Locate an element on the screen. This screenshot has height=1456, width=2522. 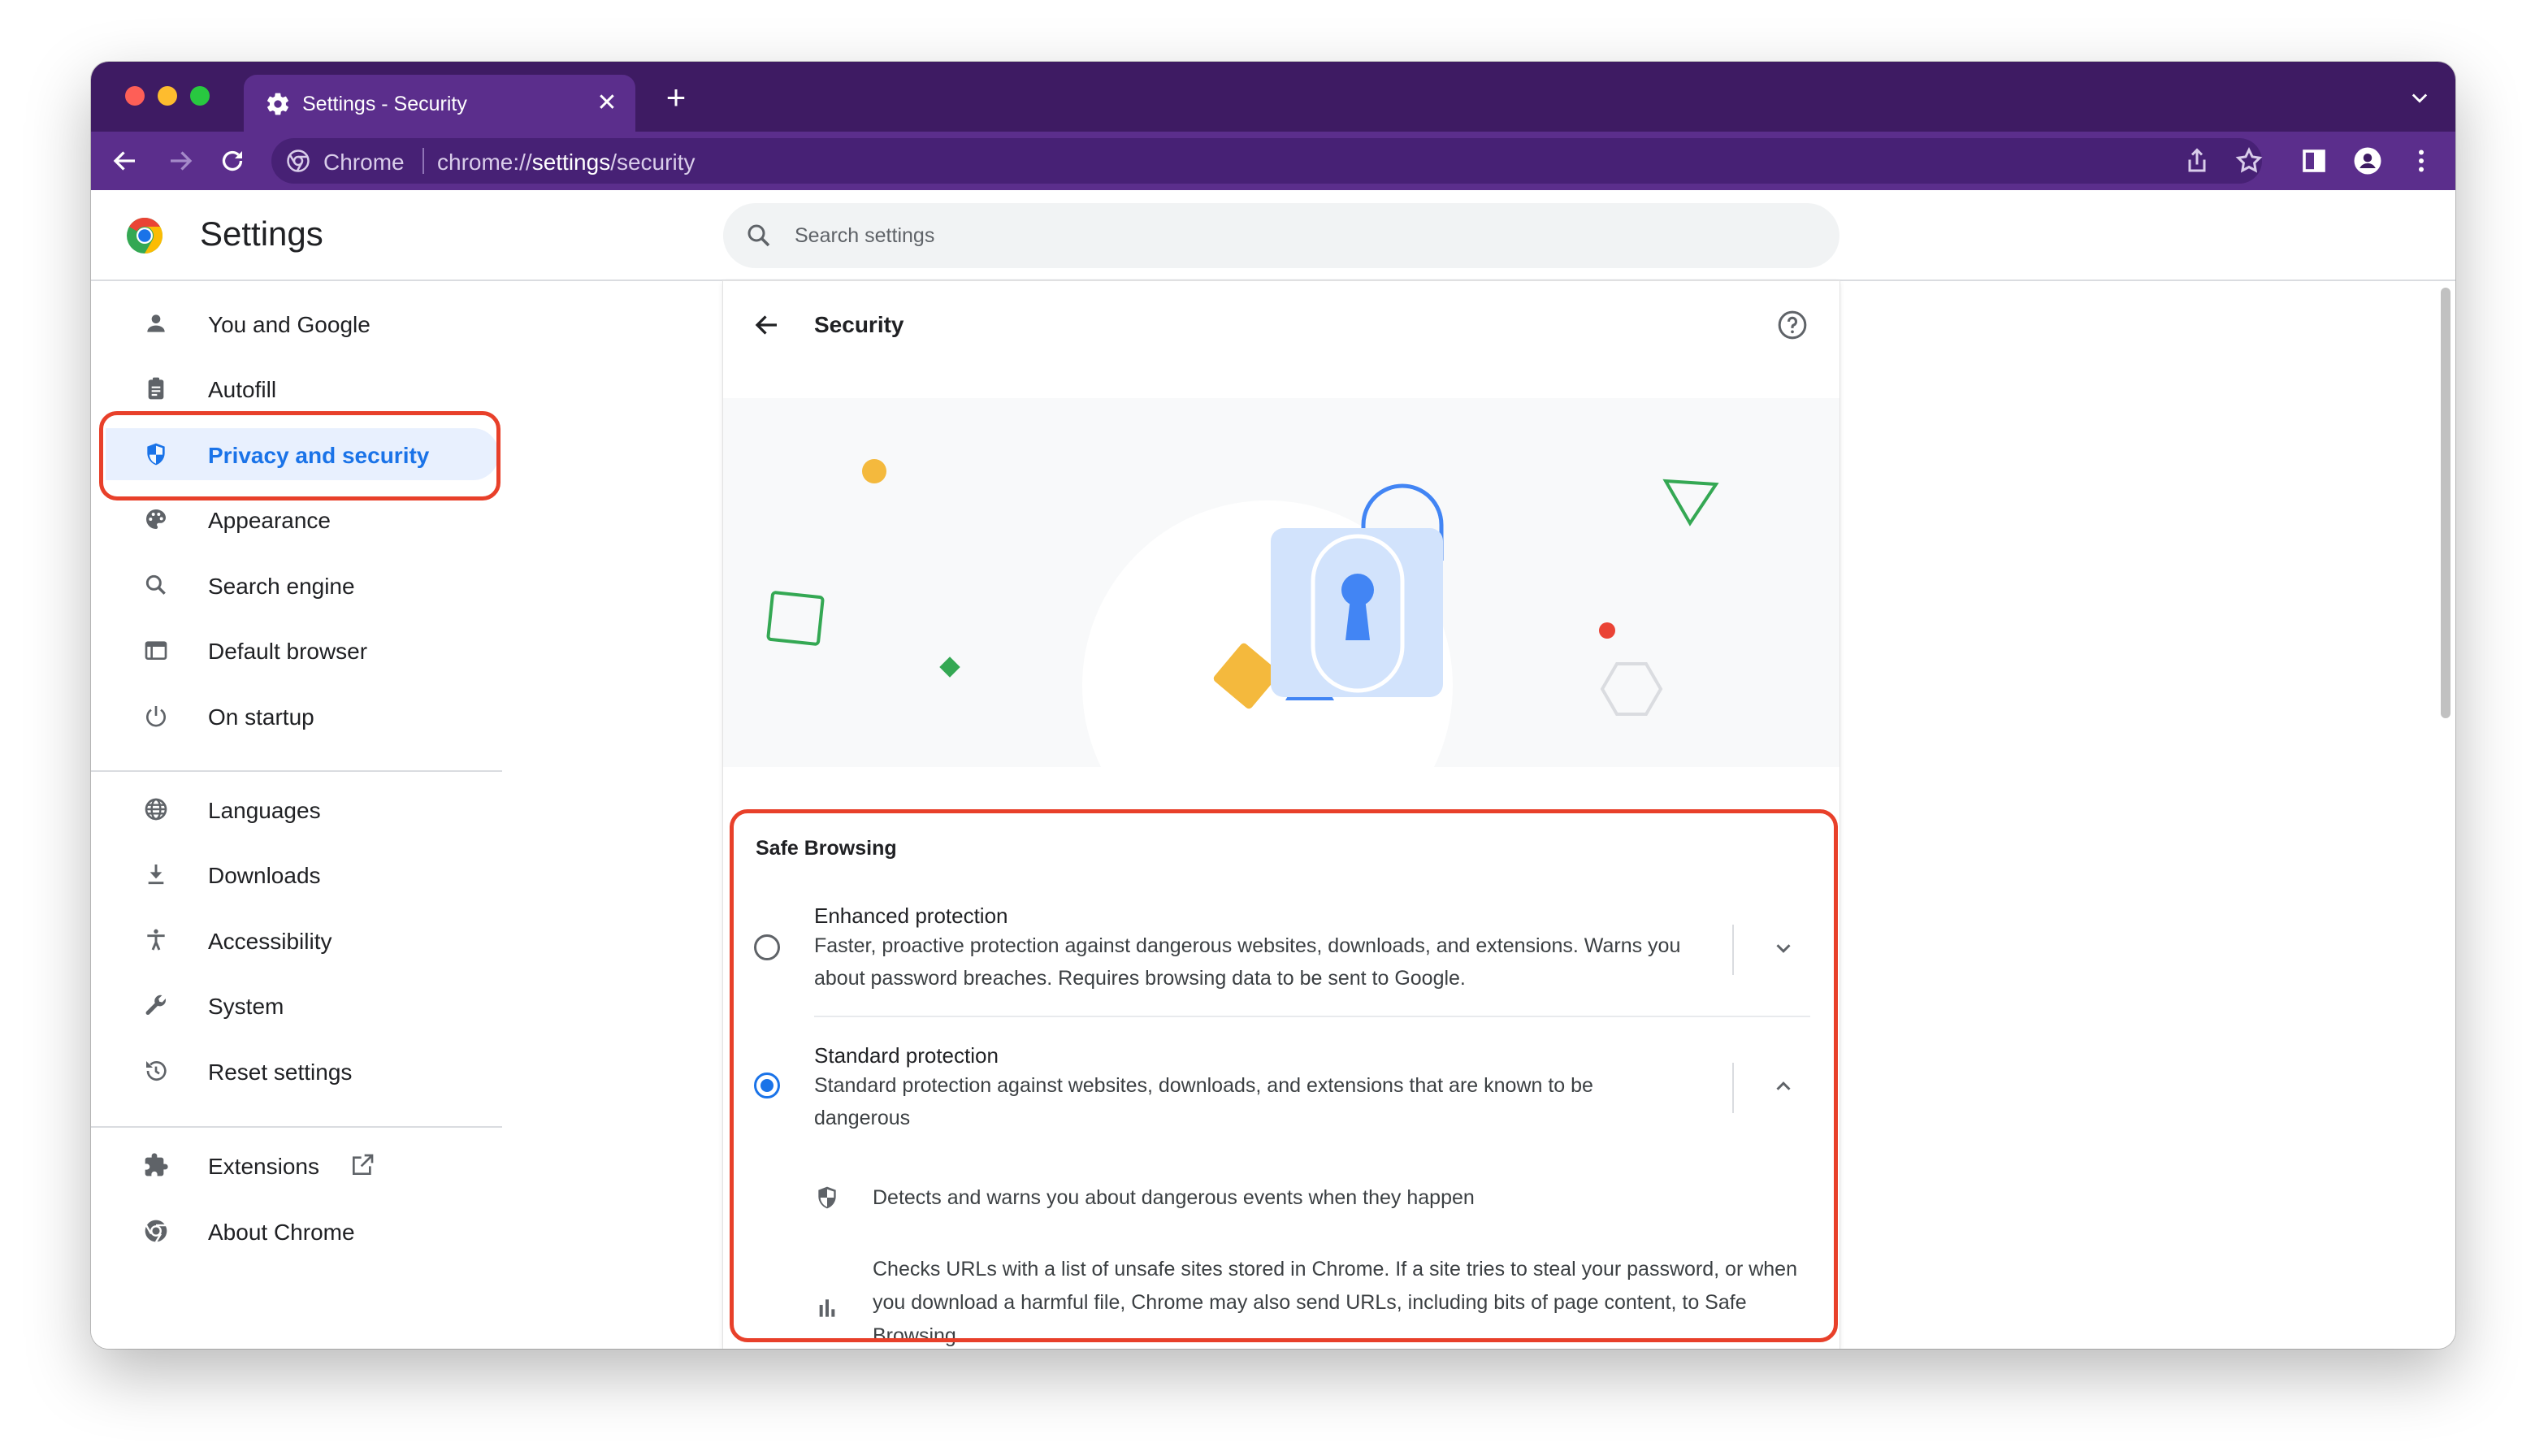
settings-header: Settings is located at coordinates (1273, 236).